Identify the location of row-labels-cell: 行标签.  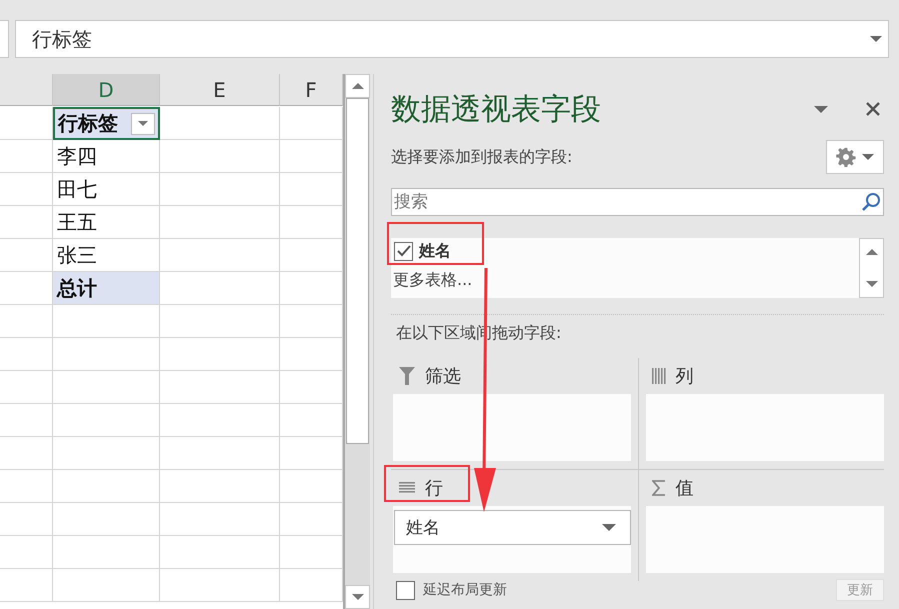
(106, 123).